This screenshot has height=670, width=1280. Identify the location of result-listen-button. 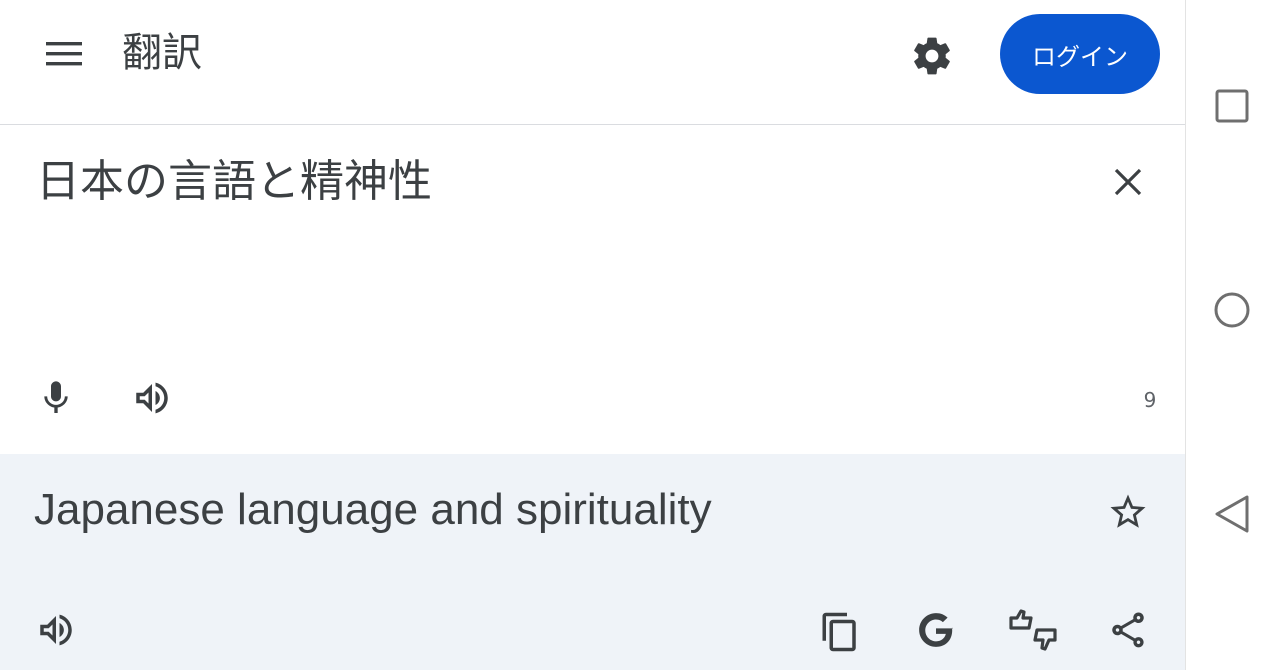
(56, 630).